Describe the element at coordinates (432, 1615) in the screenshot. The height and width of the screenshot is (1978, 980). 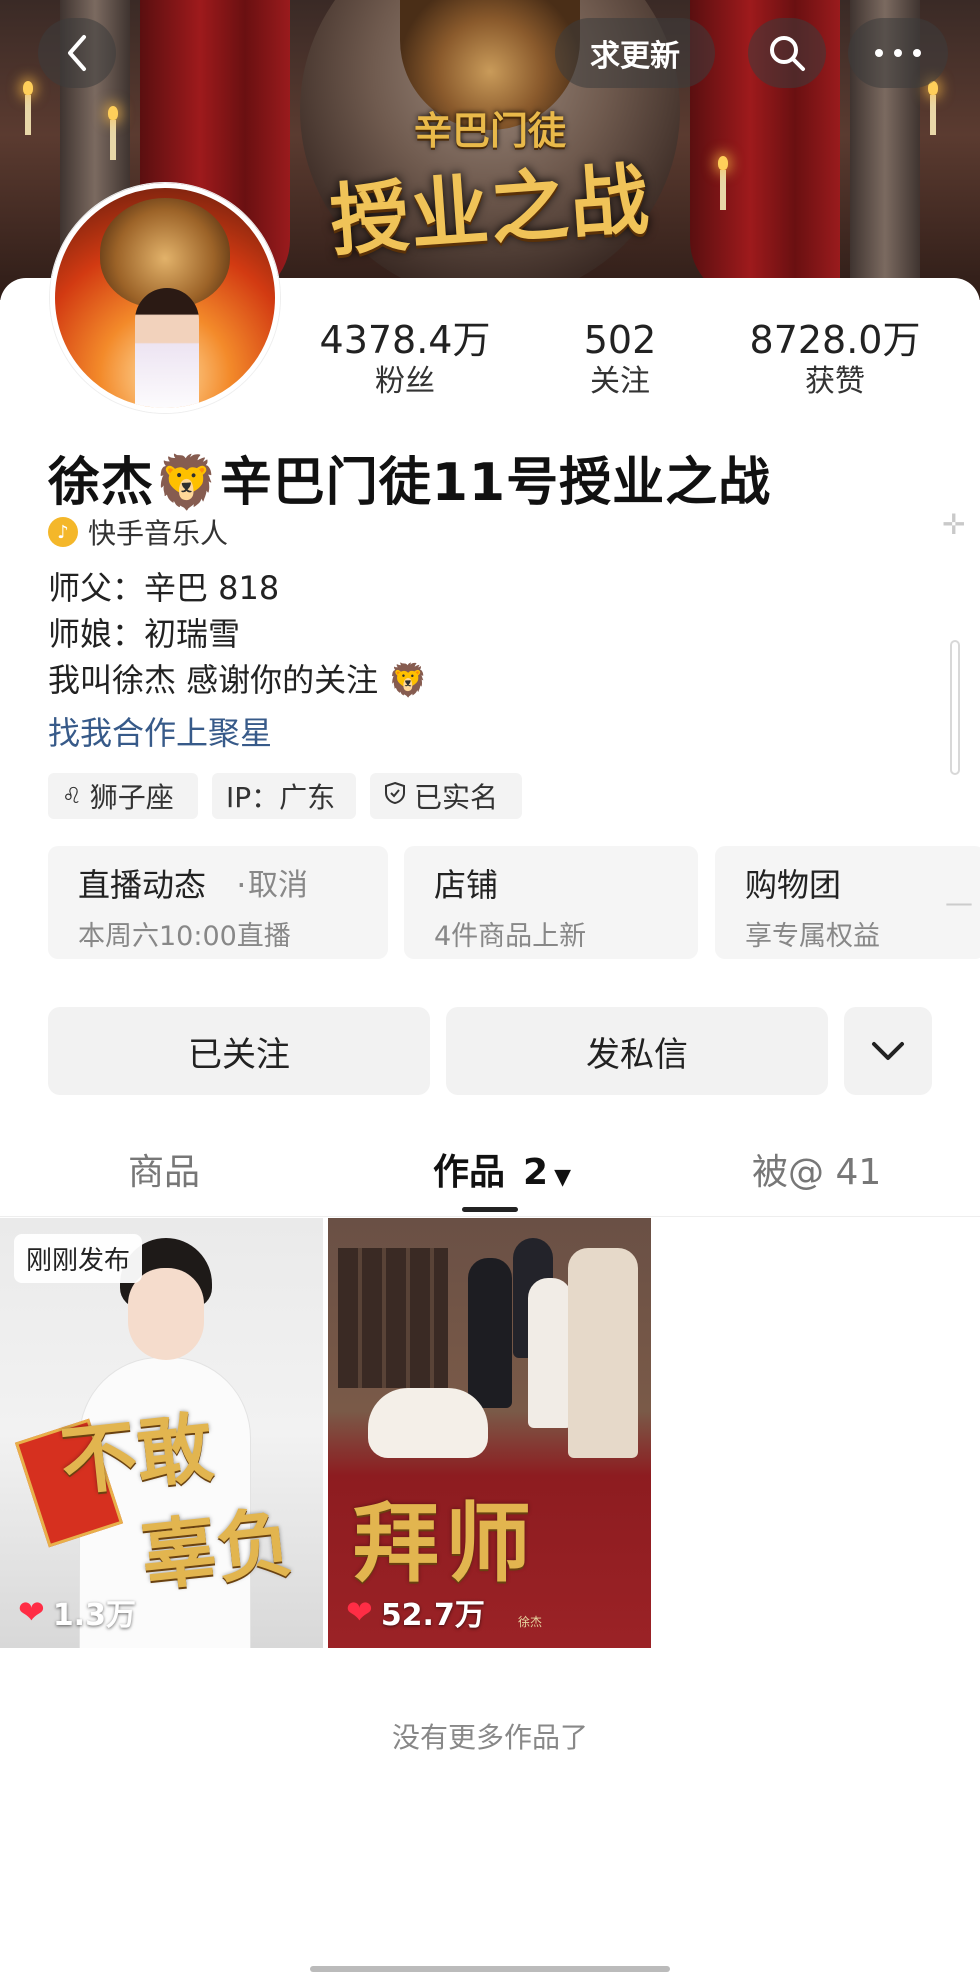
I see `likes-count: 52.7万` at that location.